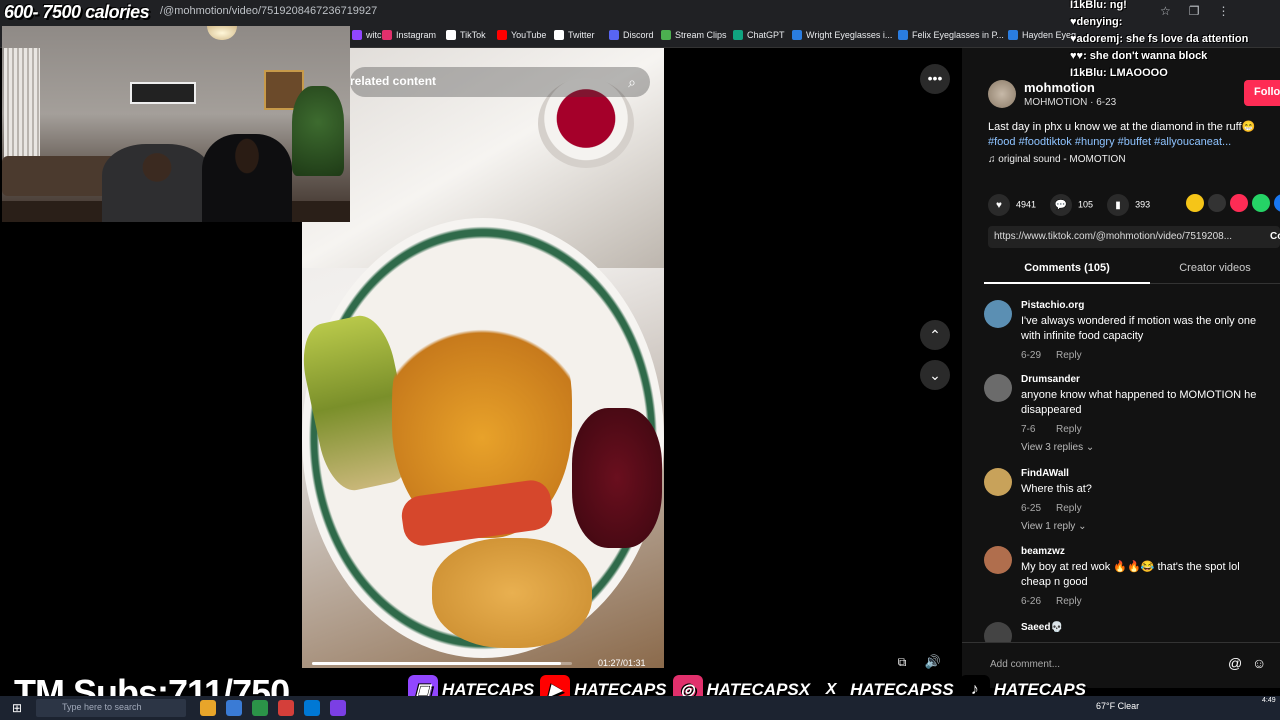 The image size is (1280, 720). What do you see at coordinates (19, 708) in the screenshot?
I see `windows-start-icon: ⊞` at bounding box center [19, 708].